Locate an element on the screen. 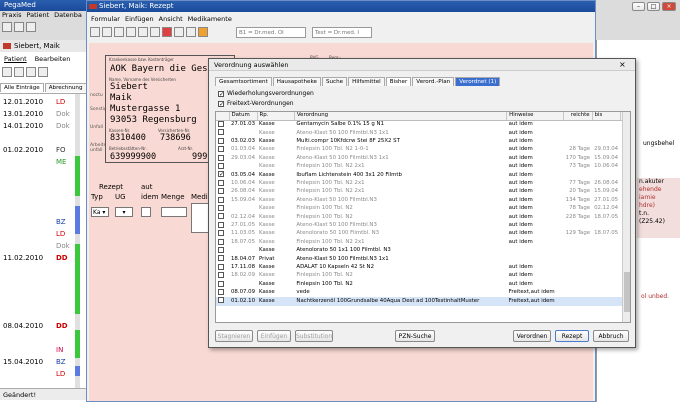 This screenshot has height=402, width=680. tab-verord-plan: Verord.-Plan is located at coordinates (433, 81).